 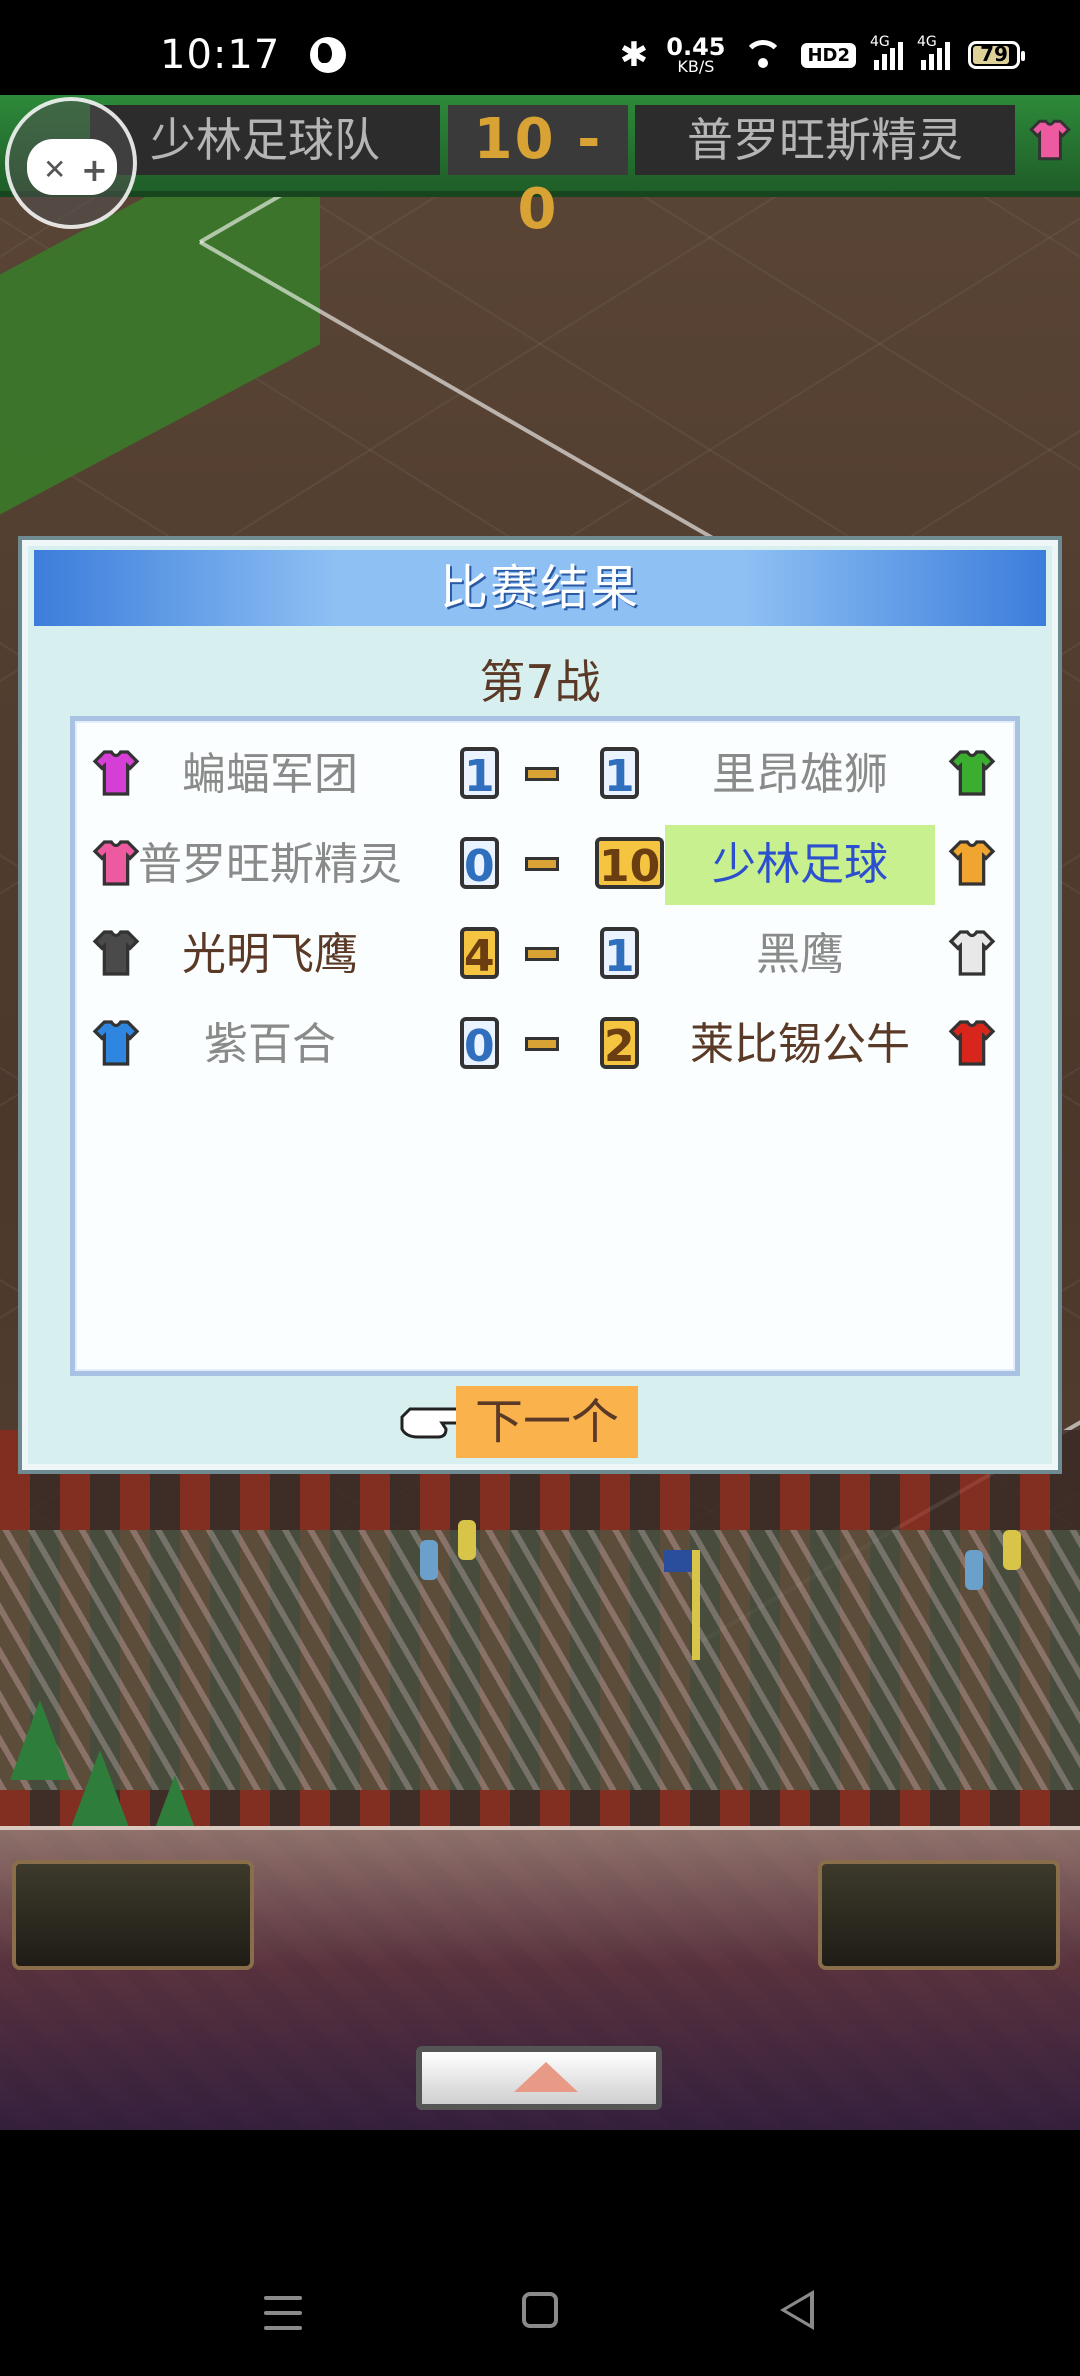 I want to click on net-speed: 0.45 KB/S, so click(x=695, y=55).